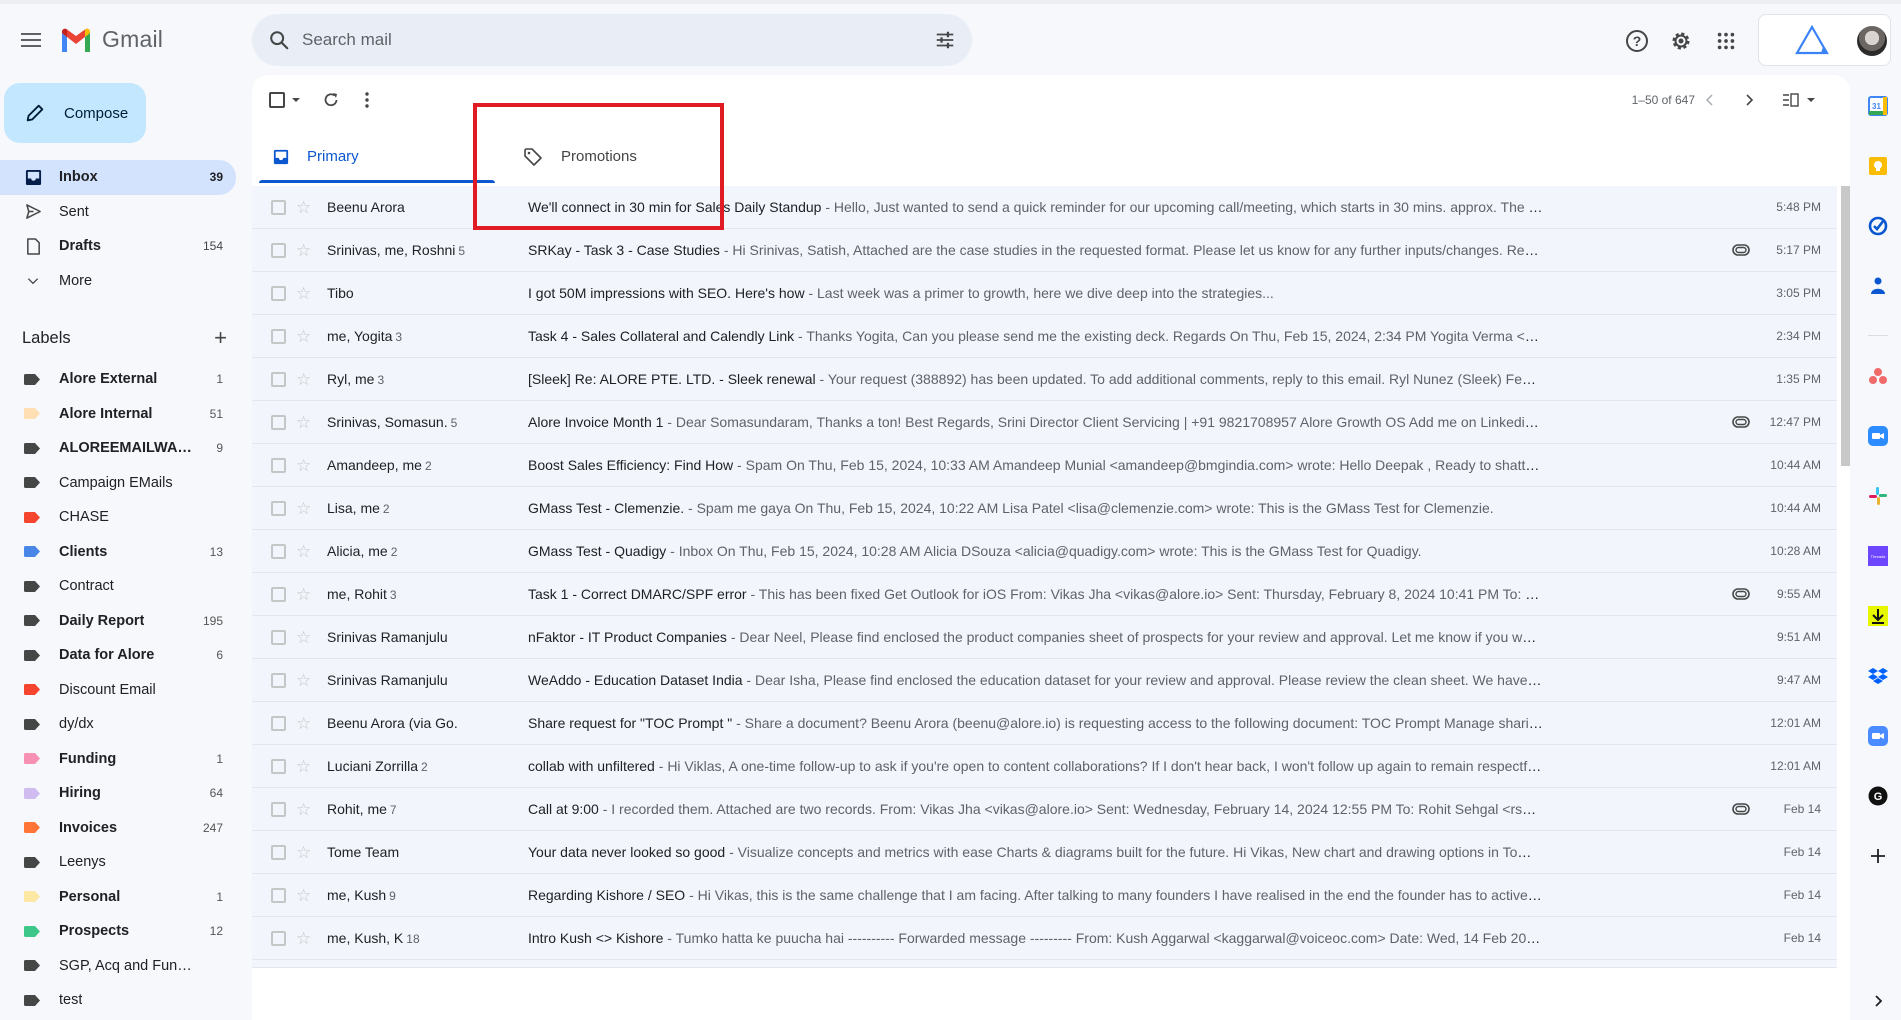  What do you see at coordinates (118, 586) in the screenshot?
I see `sidebar-label-item: Contract` at bounding box center [118, 586].